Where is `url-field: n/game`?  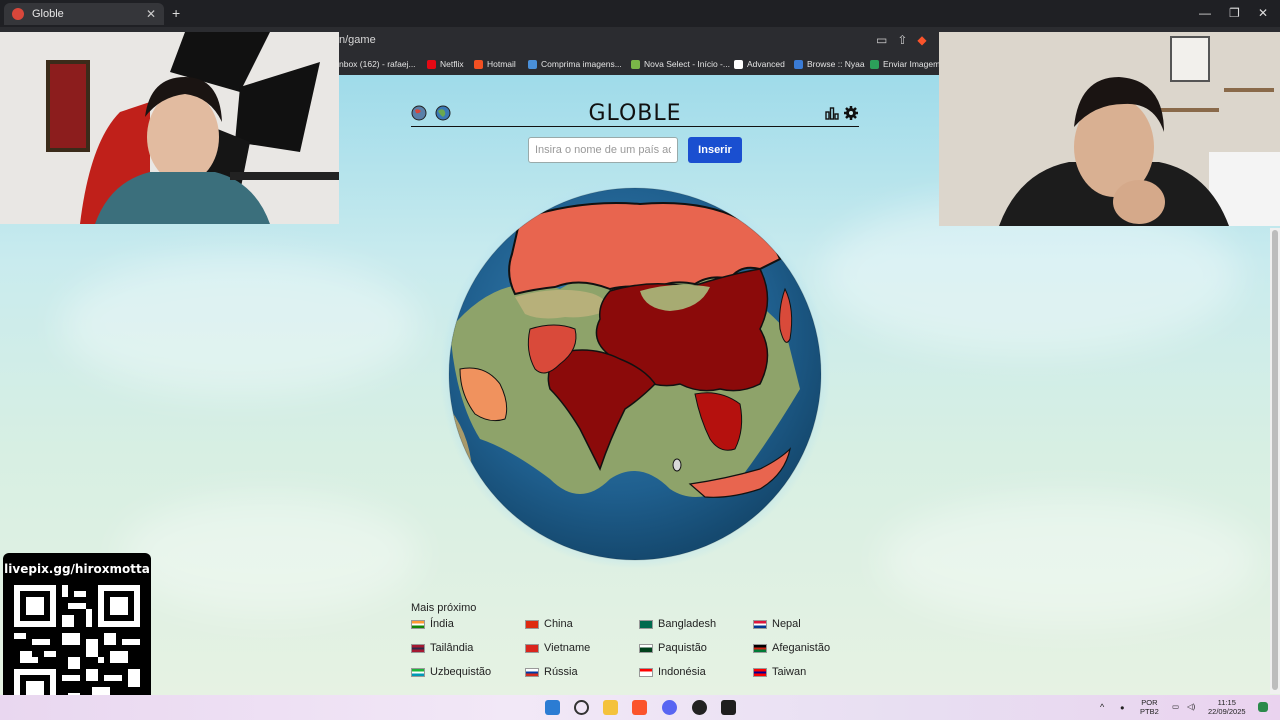 url-field: n/game is located at coordinates (357, 40).